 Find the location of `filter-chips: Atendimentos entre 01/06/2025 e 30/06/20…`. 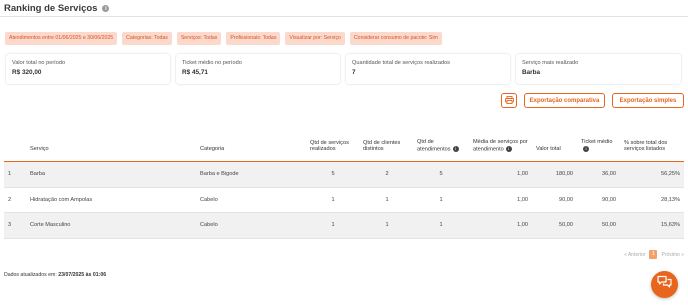

filter-chips: Atendimentos entre 01/06/2025 e 30/06/20… is located at coordinates (223, 38).